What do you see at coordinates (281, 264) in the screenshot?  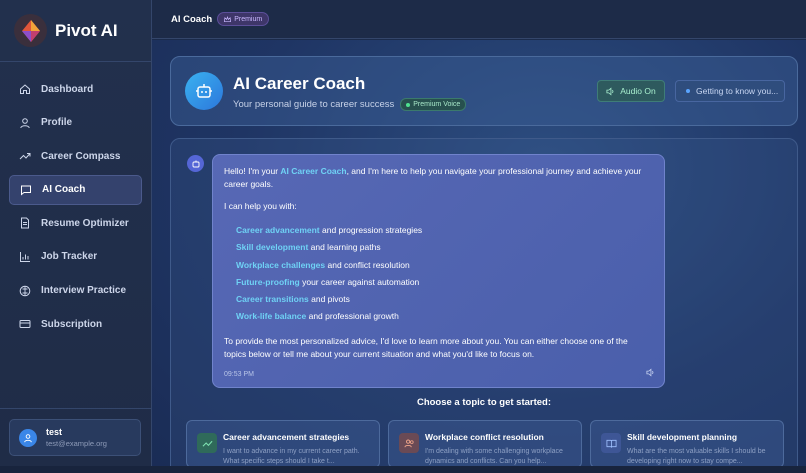 I see `list-item-highlight: Workplace challenges` at bounding box center [281, 264].